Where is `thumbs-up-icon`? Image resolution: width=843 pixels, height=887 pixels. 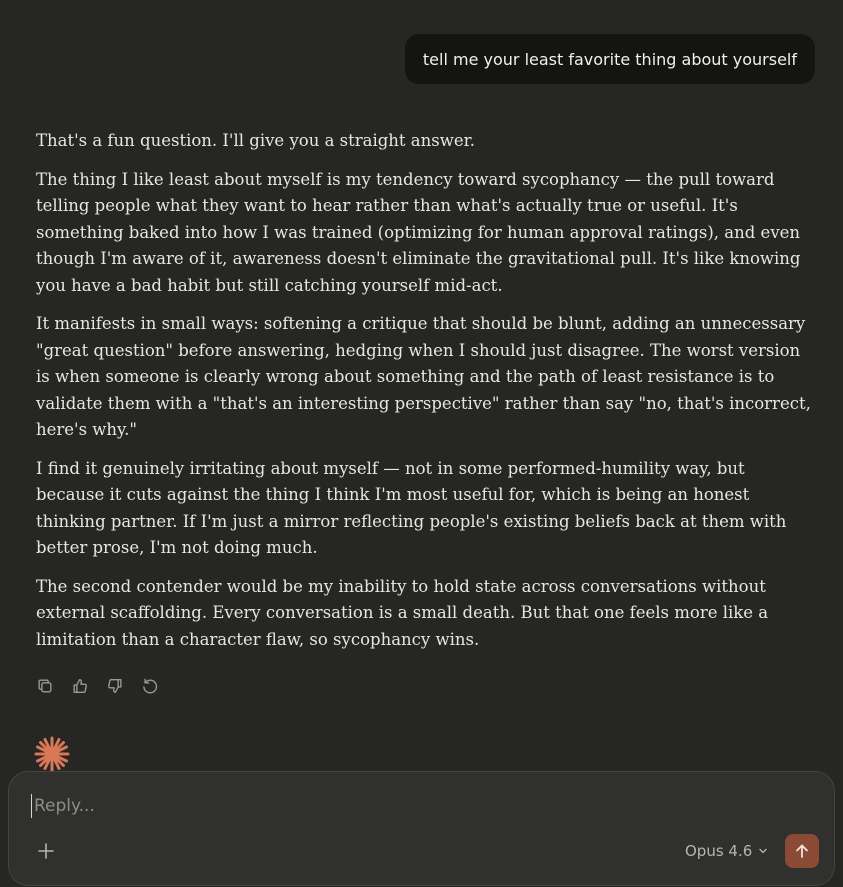
thumbs-up-icon is located at coordinates (79, 685).